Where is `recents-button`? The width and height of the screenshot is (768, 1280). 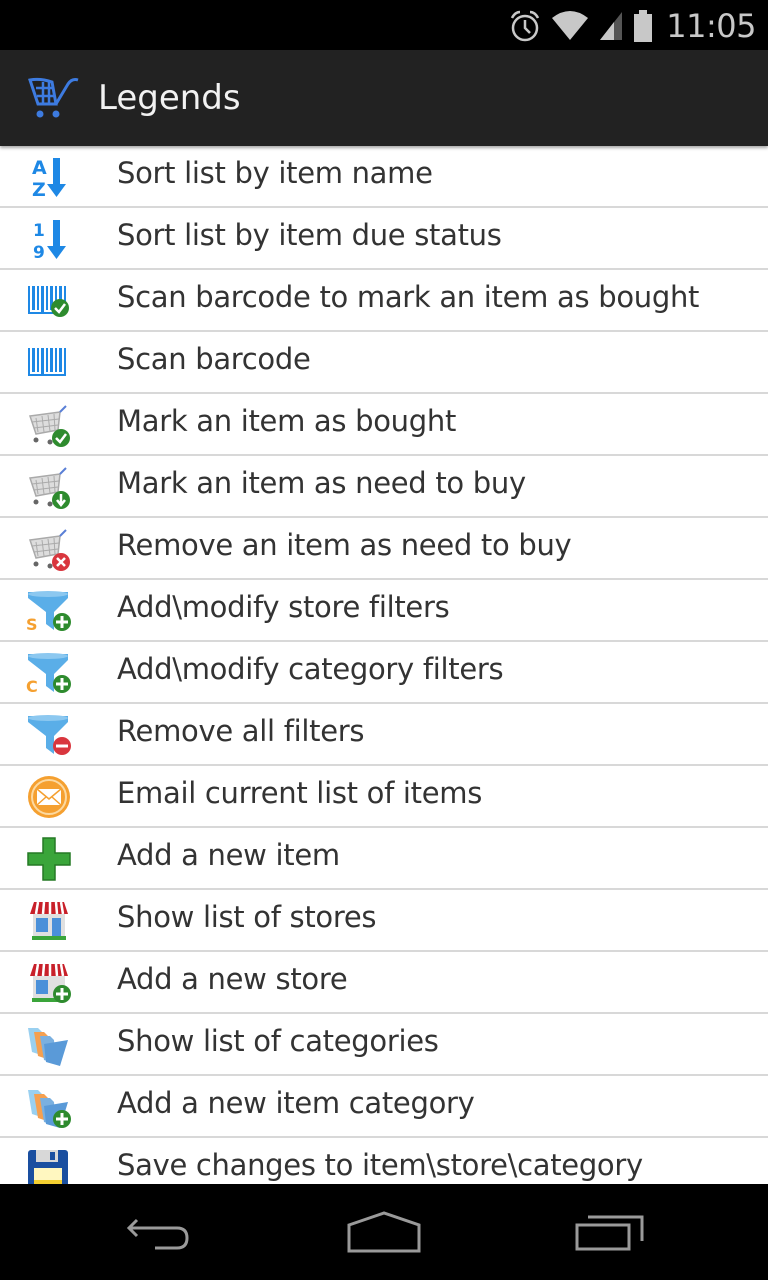 recents-button is located at coordinates (610, 1232).